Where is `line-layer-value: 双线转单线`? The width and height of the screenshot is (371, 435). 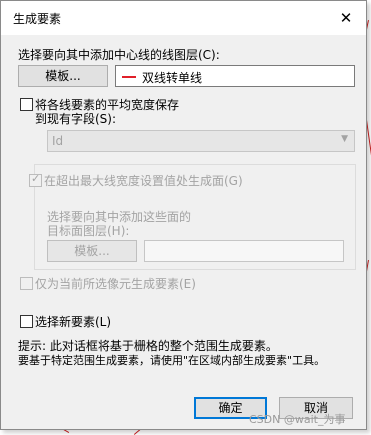 line-layer-value: 双线转单线 is located at coordinates (172, 78).